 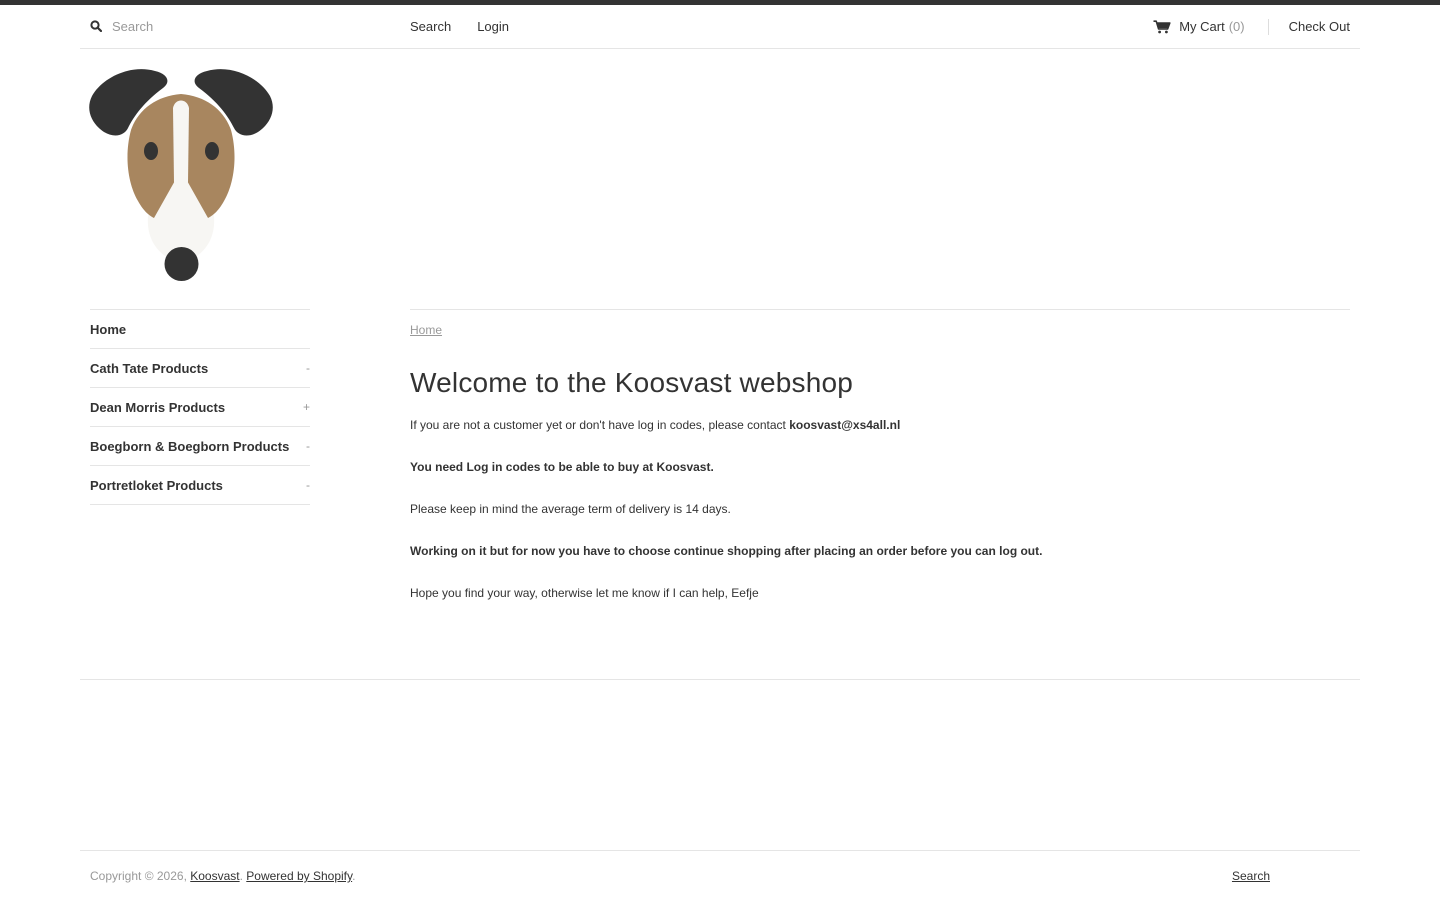 What do you see at coordinates (306, 407) in the screenshot?
I see `expand-toggle: +` at bounding box center [306, 407].